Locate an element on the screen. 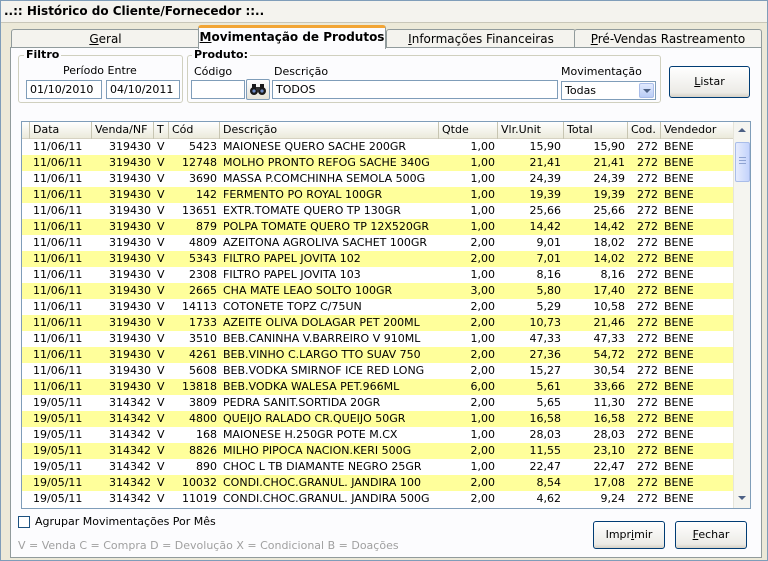  cell-descricao: MOLHO PRONTO REFOG SACHE 340G is located at coordinates (326, 162).